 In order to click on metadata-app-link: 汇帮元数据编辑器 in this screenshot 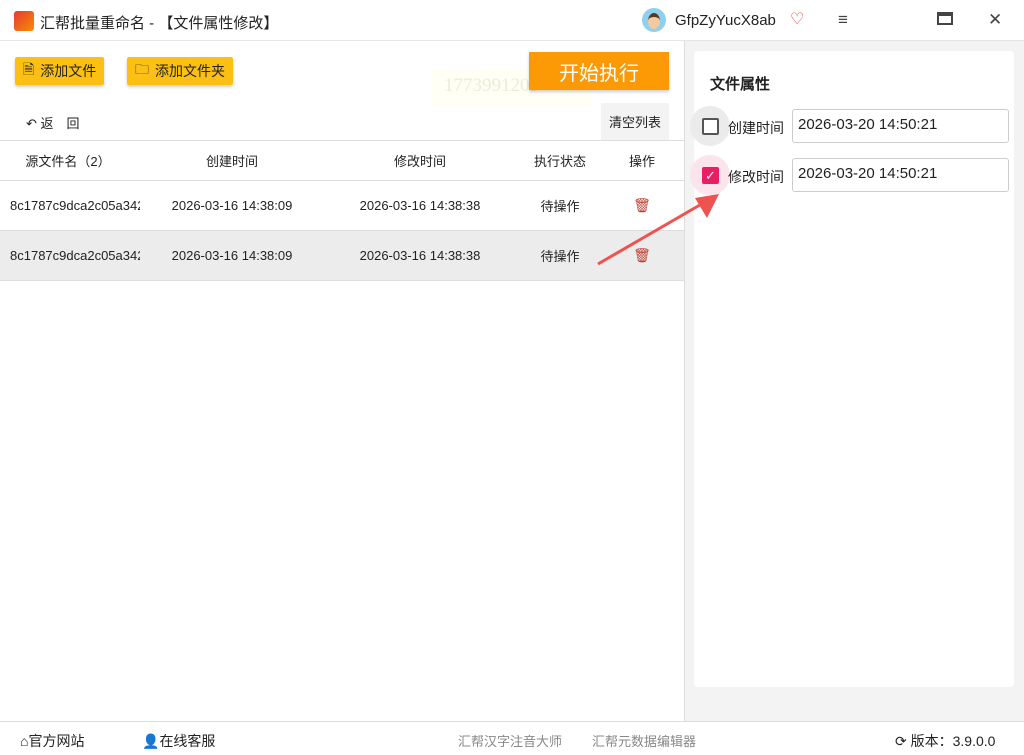, I will do `click(644, 740)`.